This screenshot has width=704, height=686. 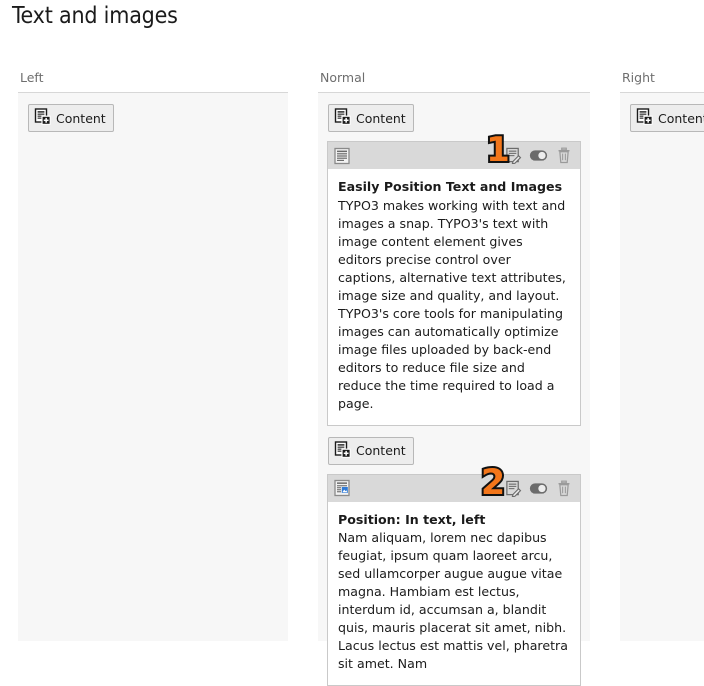 What do you see at coordinates (454, 187) in the screenshot?
I see `content-element-title: Easily Position Text and Images` at bounding box center [454, 187].